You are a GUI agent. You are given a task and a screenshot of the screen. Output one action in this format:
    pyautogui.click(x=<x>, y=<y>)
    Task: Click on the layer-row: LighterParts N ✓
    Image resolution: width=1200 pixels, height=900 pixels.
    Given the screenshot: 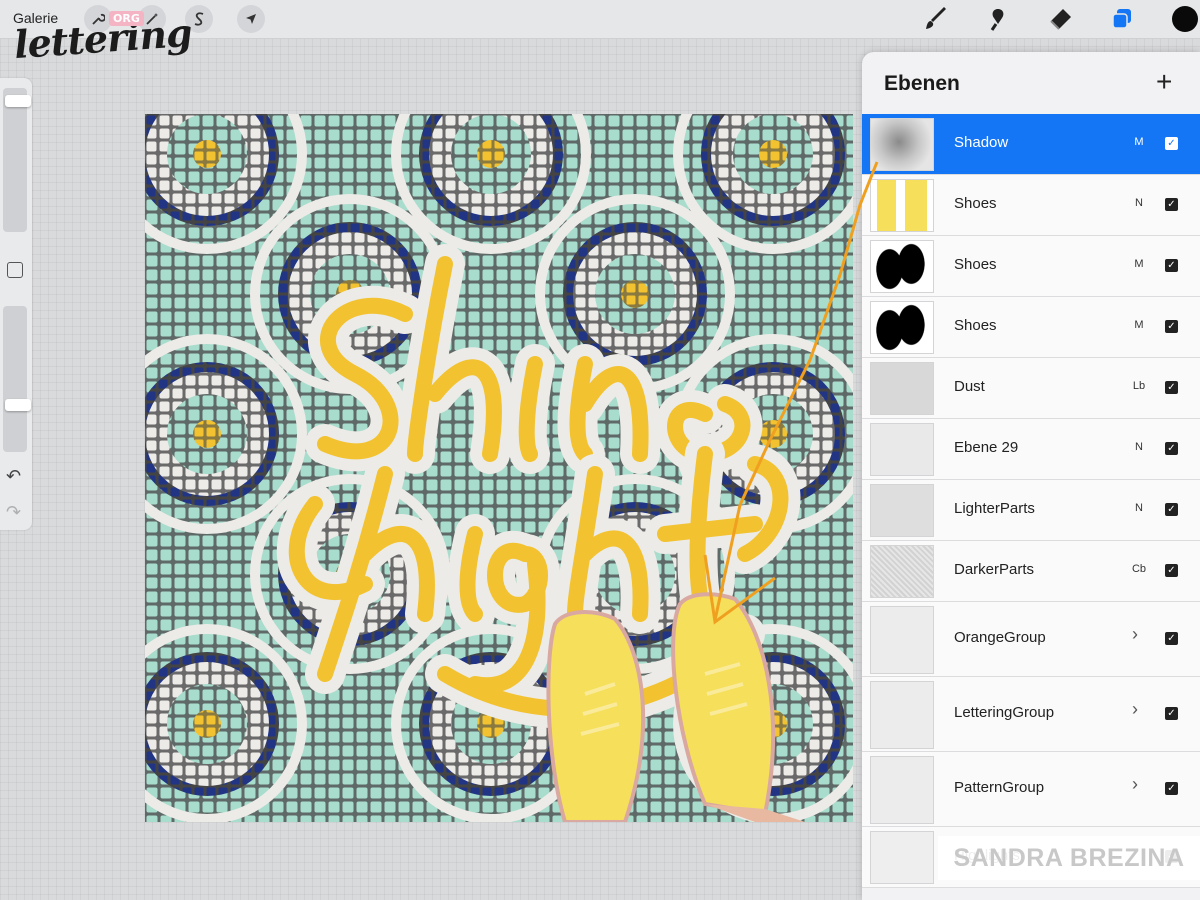 What is the action you would take?
    pyautogui.click(x=1031, y=510)
    